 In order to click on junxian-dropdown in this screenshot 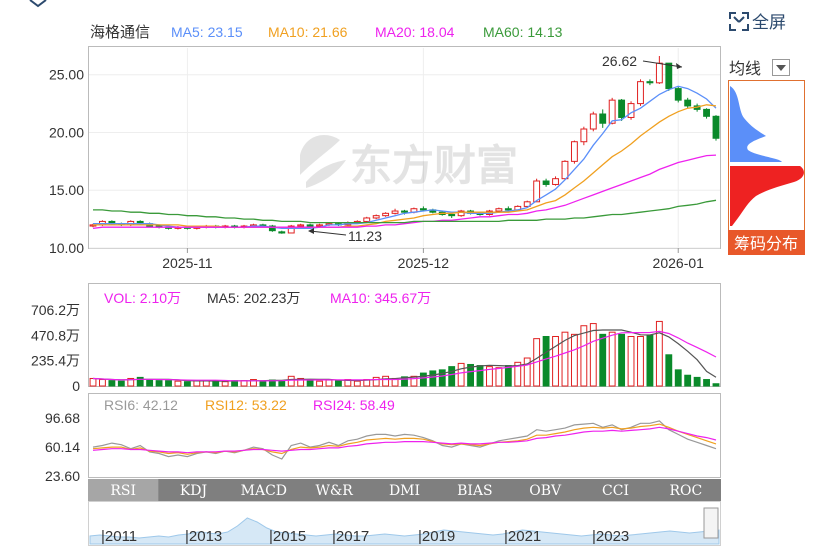, I will do `click(781, 67)`.